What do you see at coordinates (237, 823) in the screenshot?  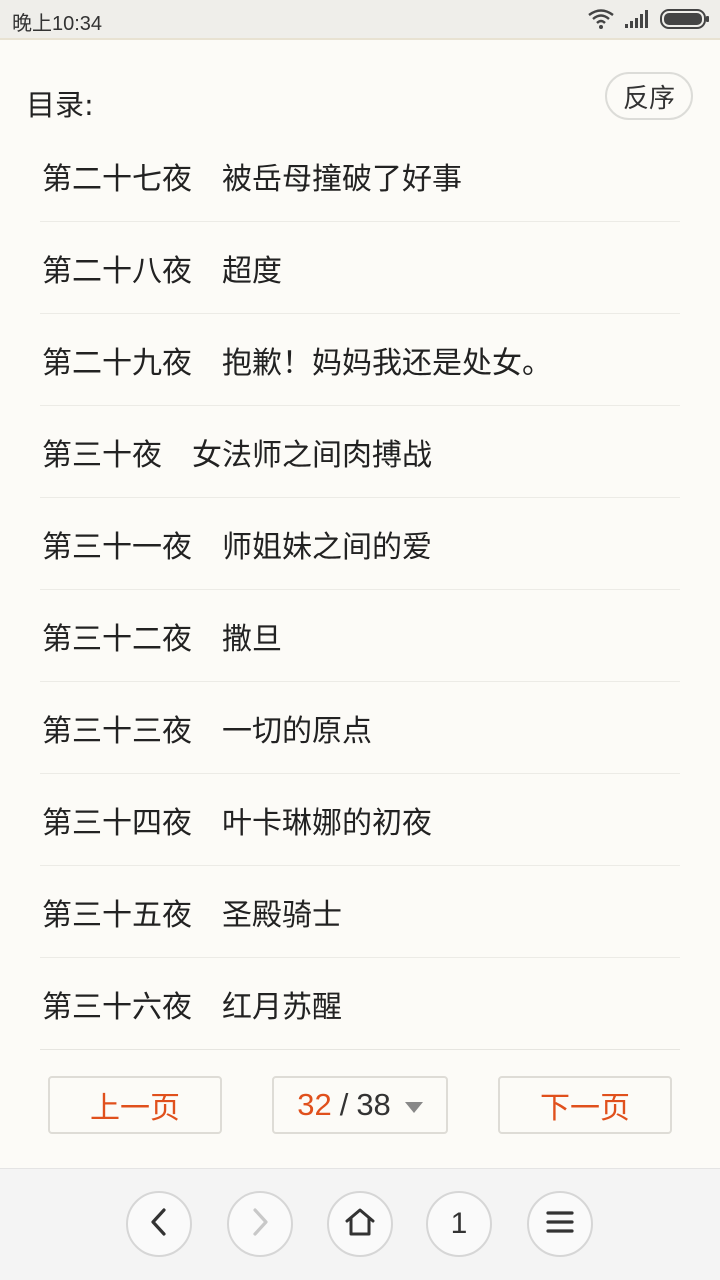 I see `chapter-title: 第三十四夜 叶卡琳娜的初夜` at bounding box center [237, 823].